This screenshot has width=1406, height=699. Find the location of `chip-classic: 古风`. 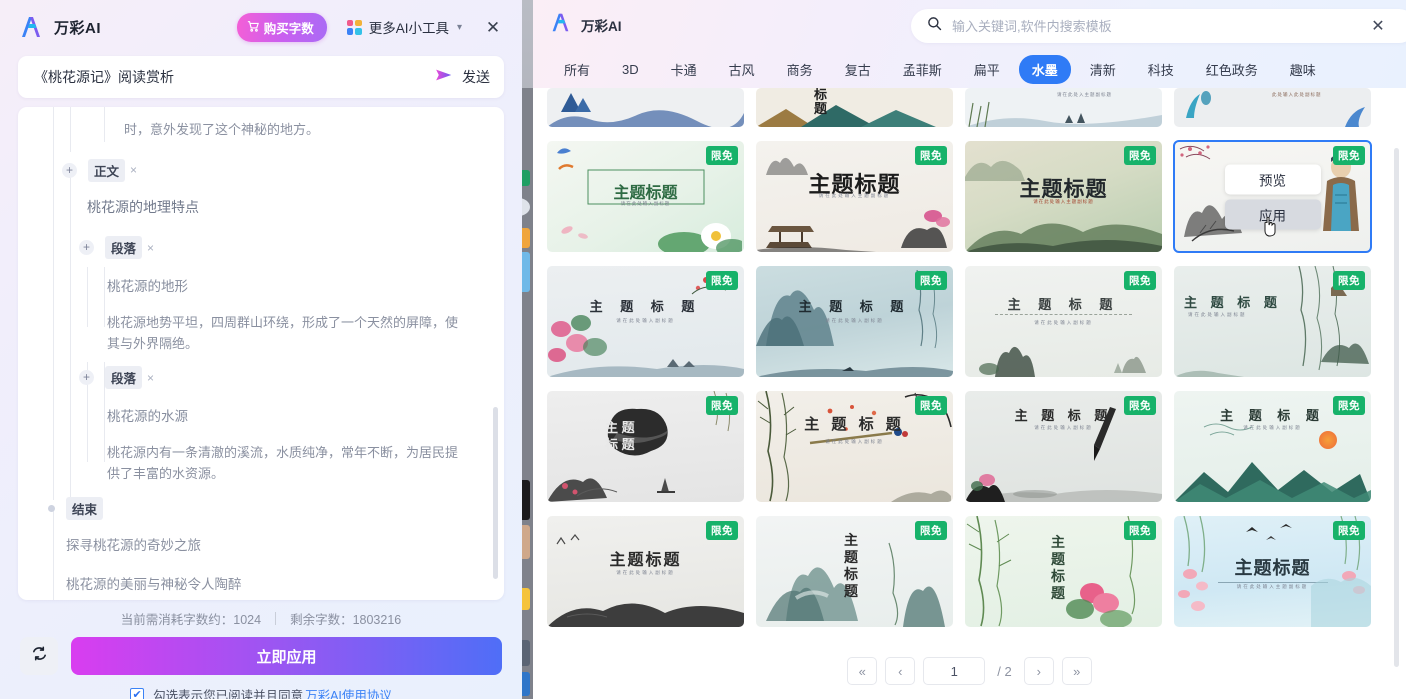

chip-classic: 古风 is located at coordinates (742, 69).